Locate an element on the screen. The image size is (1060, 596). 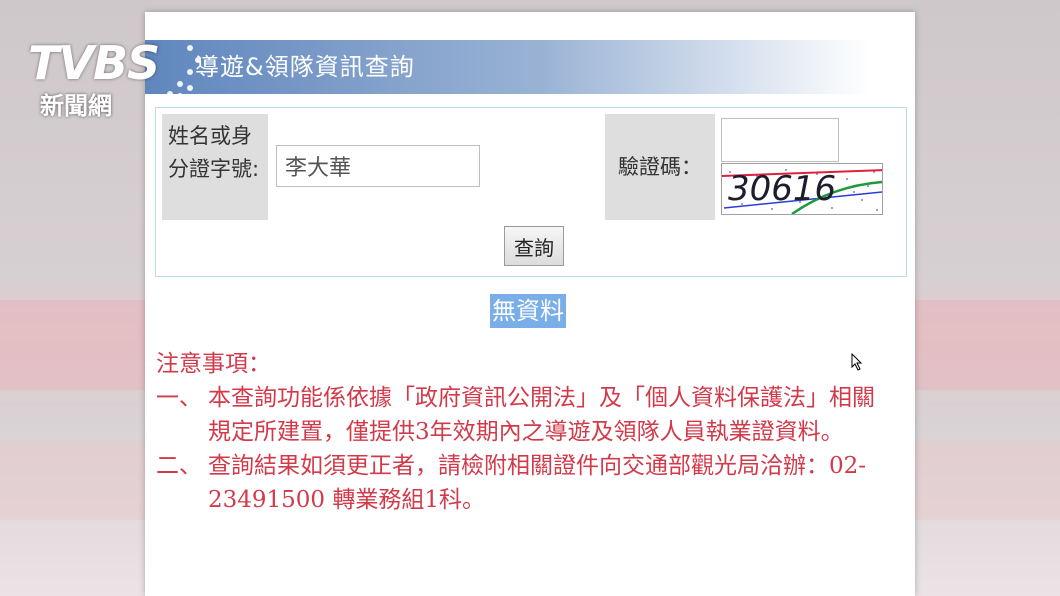
page-title-bar: 導遊&領隊資訊查詢 is located at coordinates (507, 67).